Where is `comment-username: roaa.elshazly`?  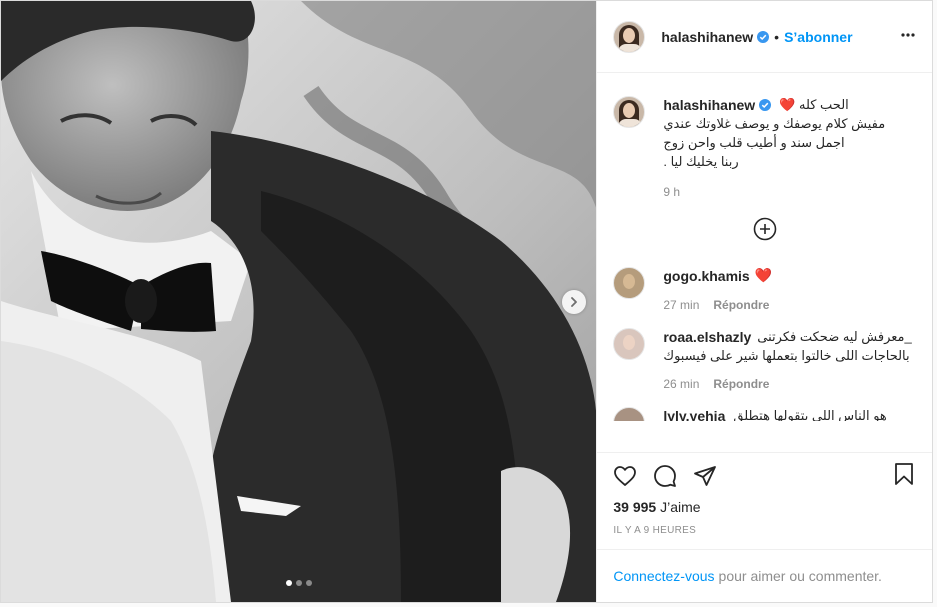 comment-username: roaa.elshazly is located at coordinates (707, 337).